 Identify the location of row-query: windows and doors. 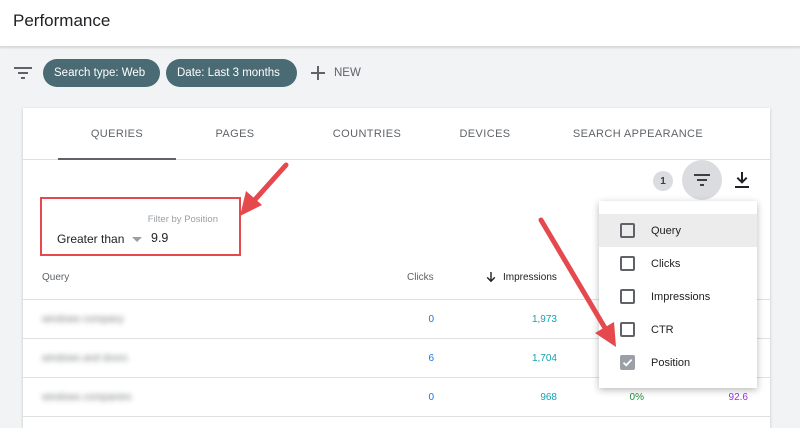
(85, 358).